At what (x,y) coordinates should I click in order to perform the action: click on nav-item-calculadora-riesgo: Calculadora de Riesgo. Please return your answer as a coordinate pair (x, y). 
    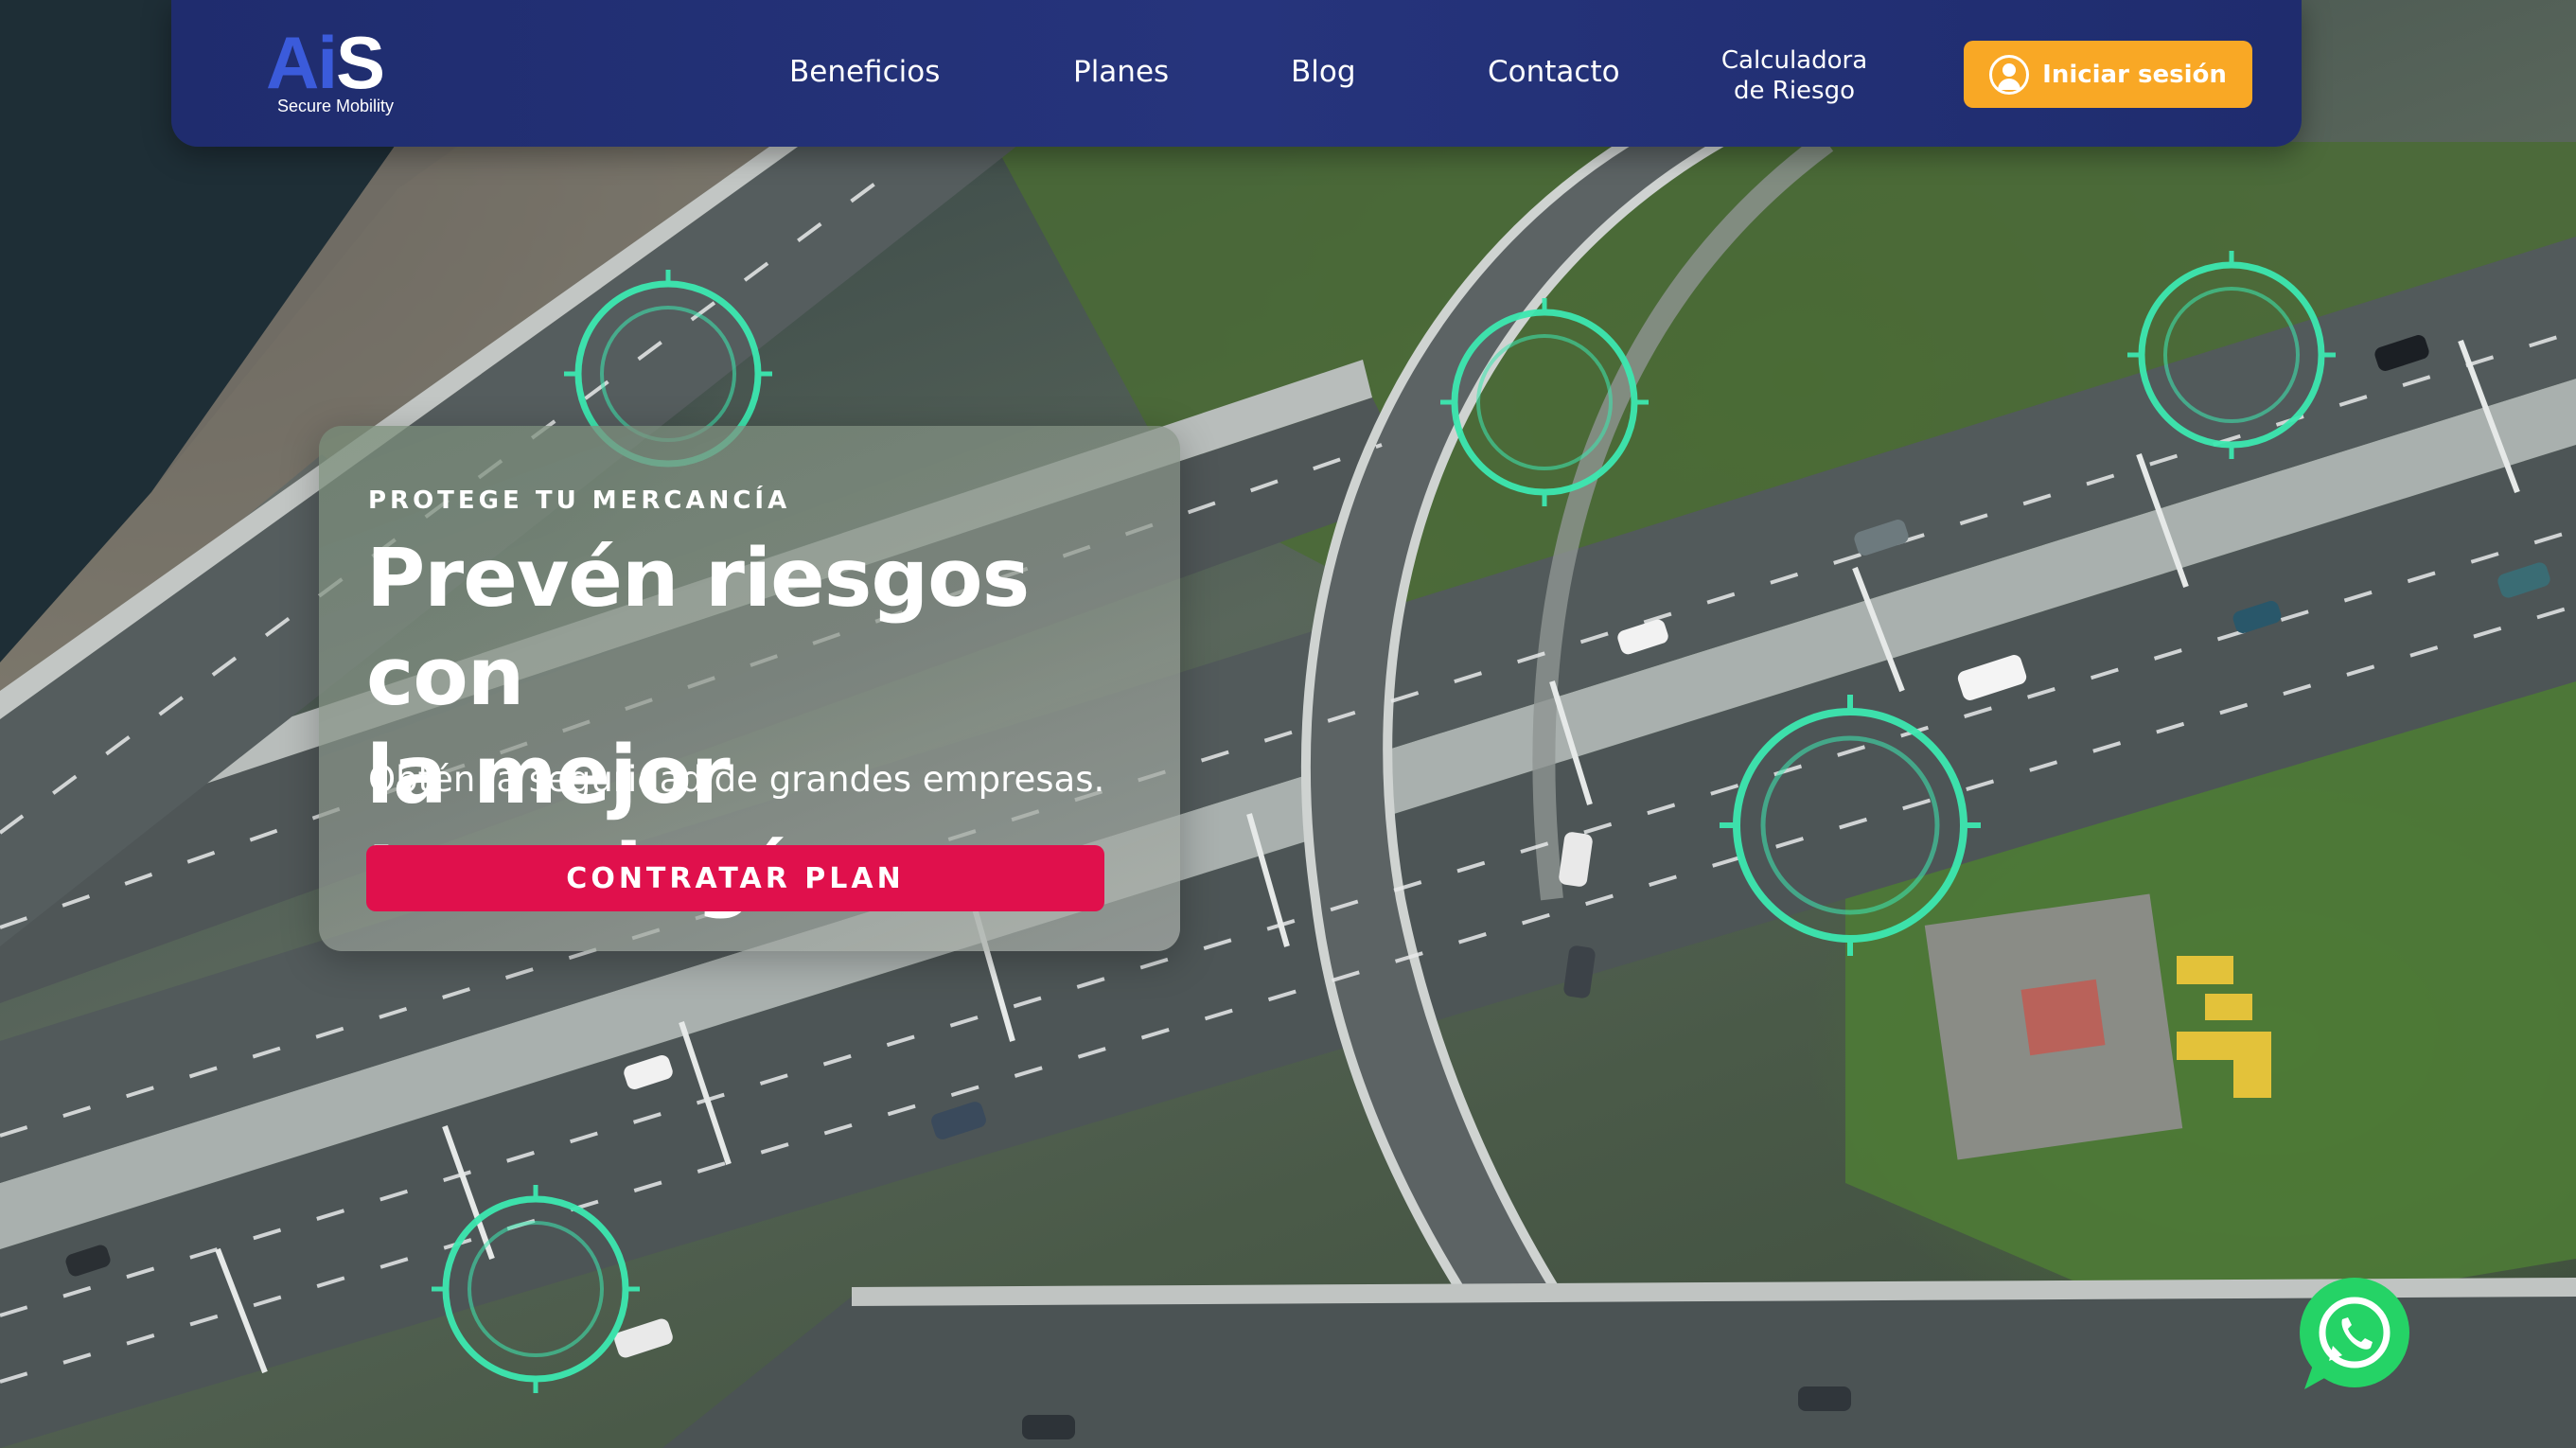
    Looking at the image, I should click on (1794, 75).